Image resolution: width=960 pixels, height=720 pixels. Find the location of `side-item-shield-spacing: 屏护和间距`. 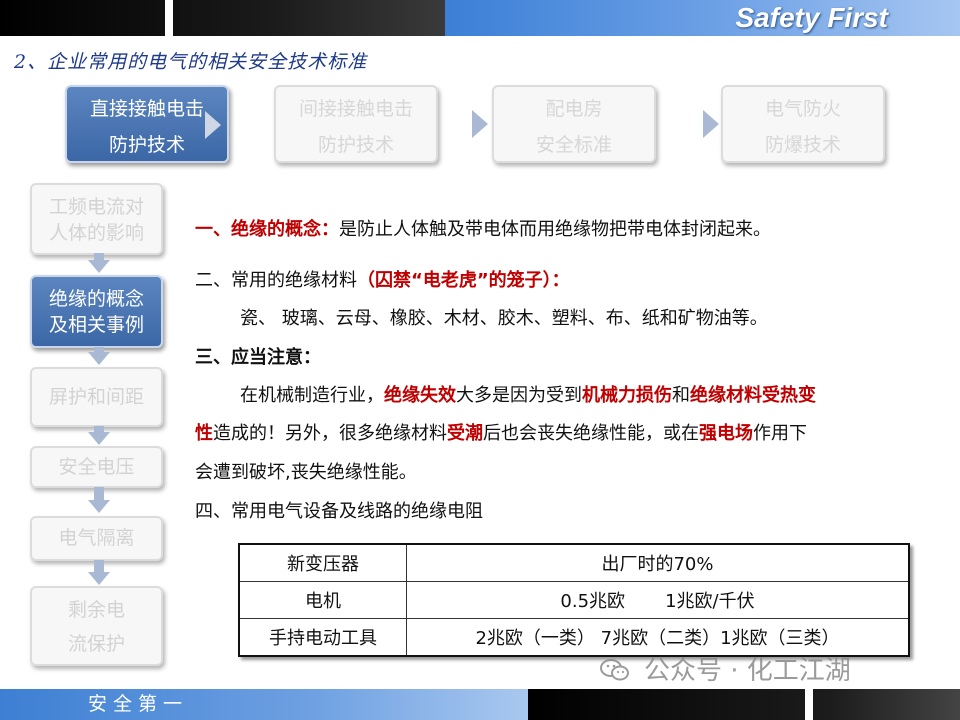

side-item-shield-spacing: 屏护和间距 is located at coordinates (96, 397).